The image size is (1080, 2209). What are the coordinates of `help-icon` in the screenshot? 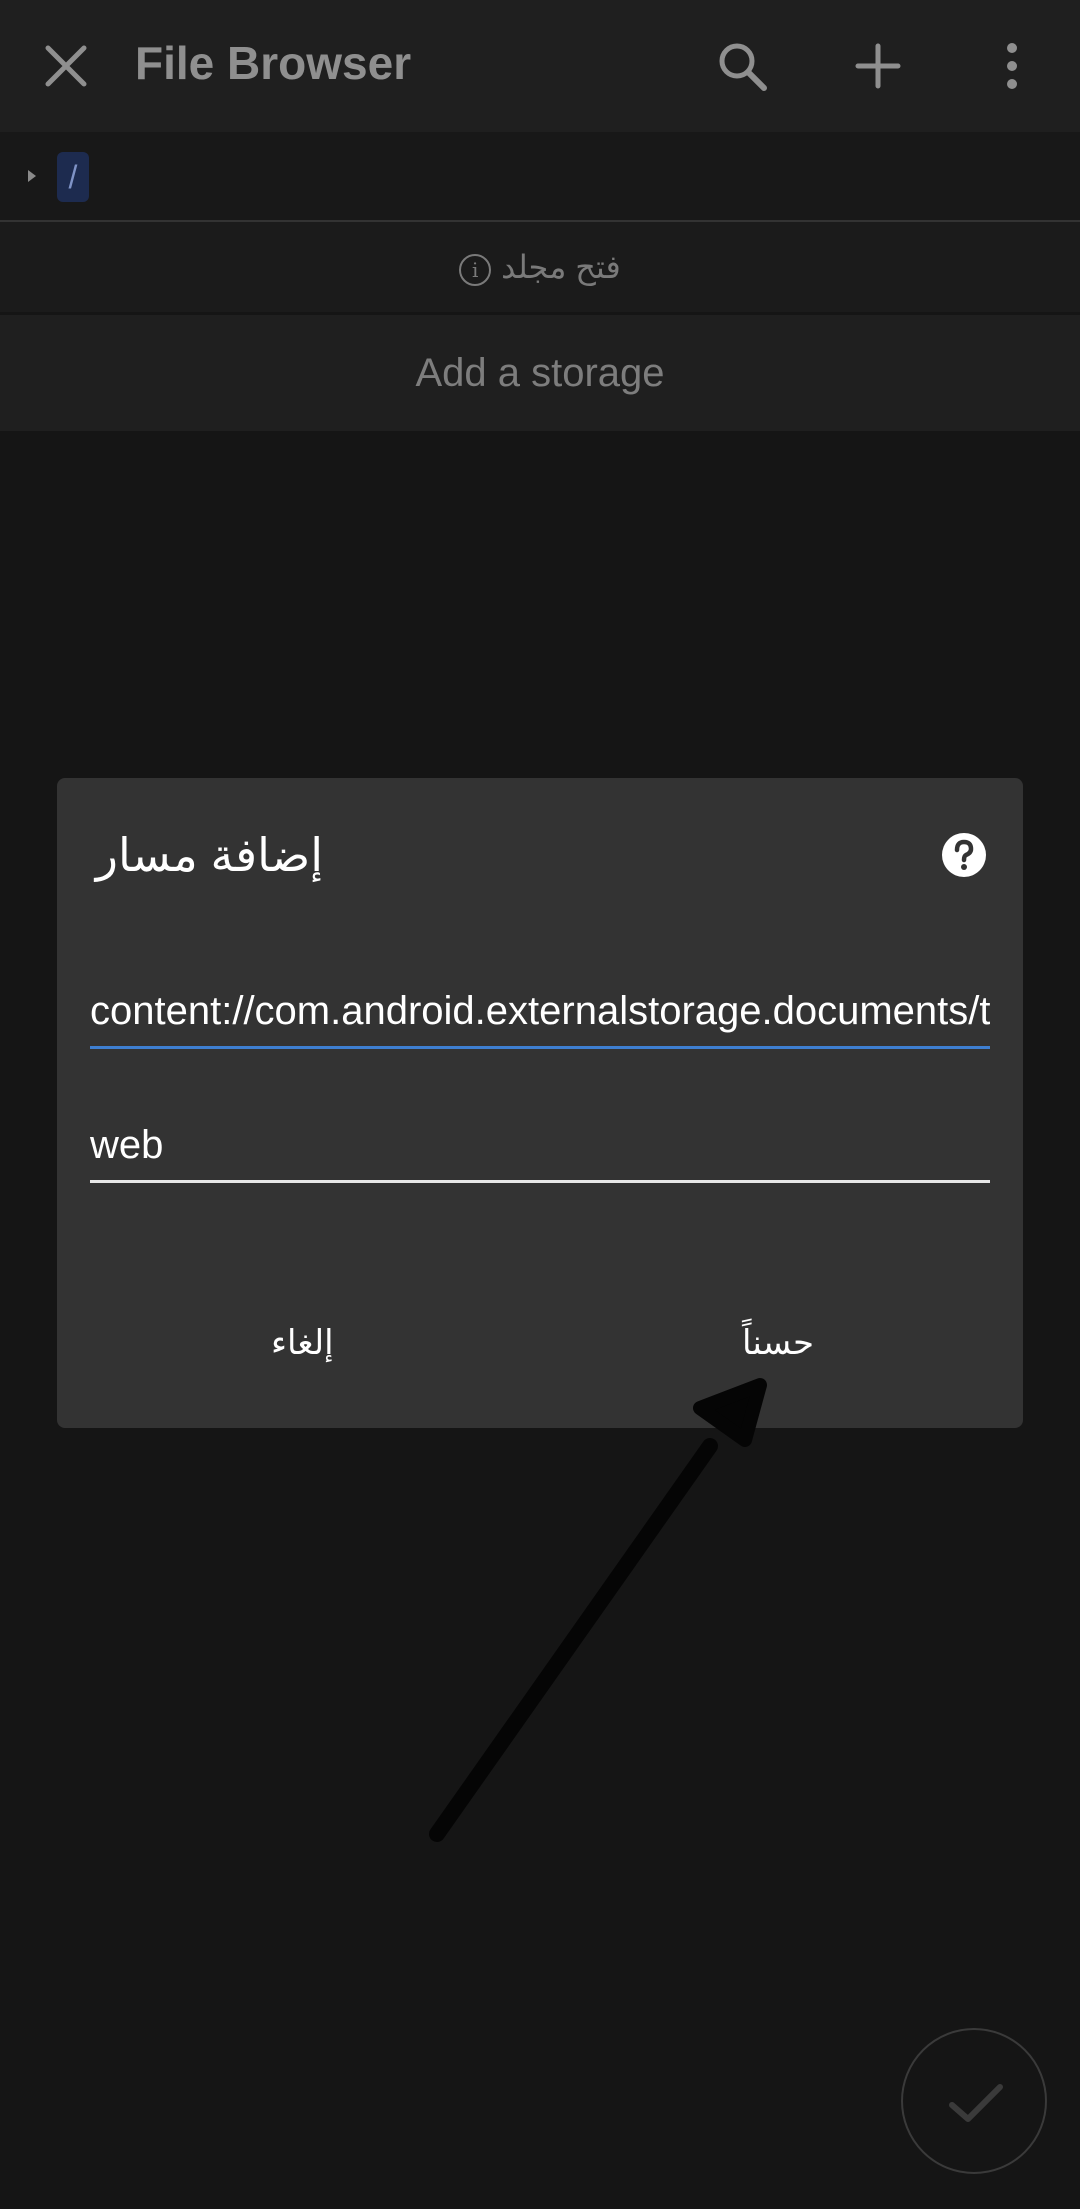 It's located at (964, 855).